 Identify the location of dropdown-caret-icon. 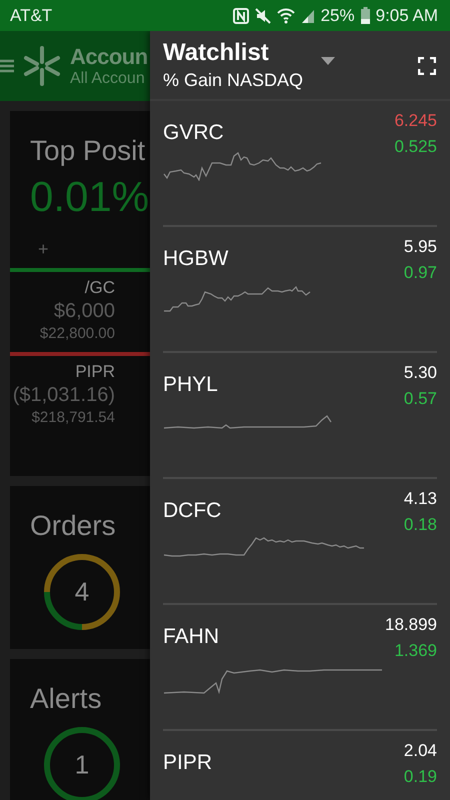
(328, 61).